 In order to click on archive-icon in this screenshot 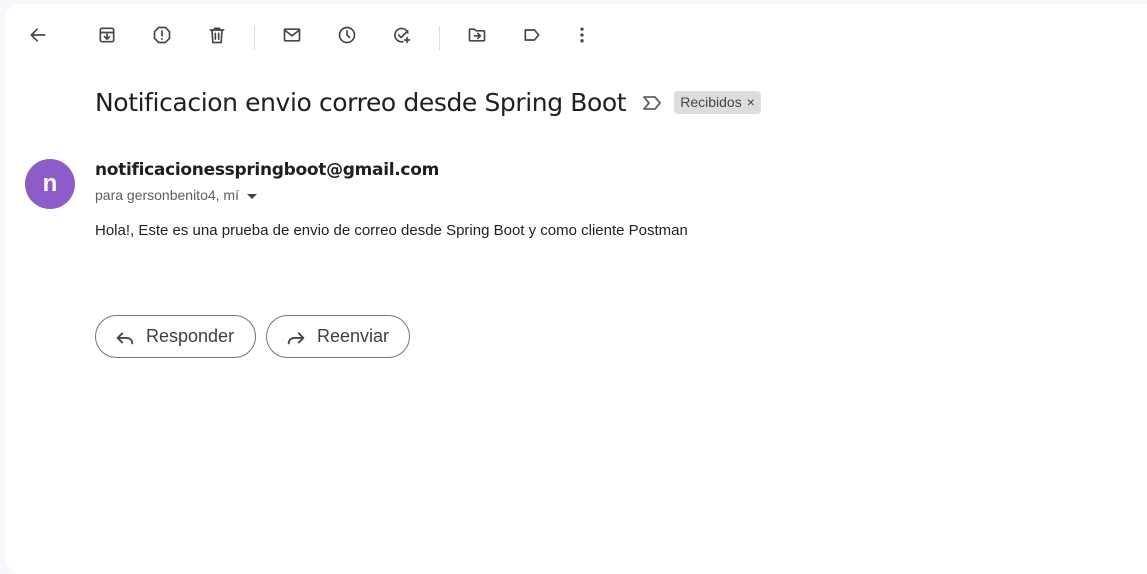, I will do `click(107, 35)`.